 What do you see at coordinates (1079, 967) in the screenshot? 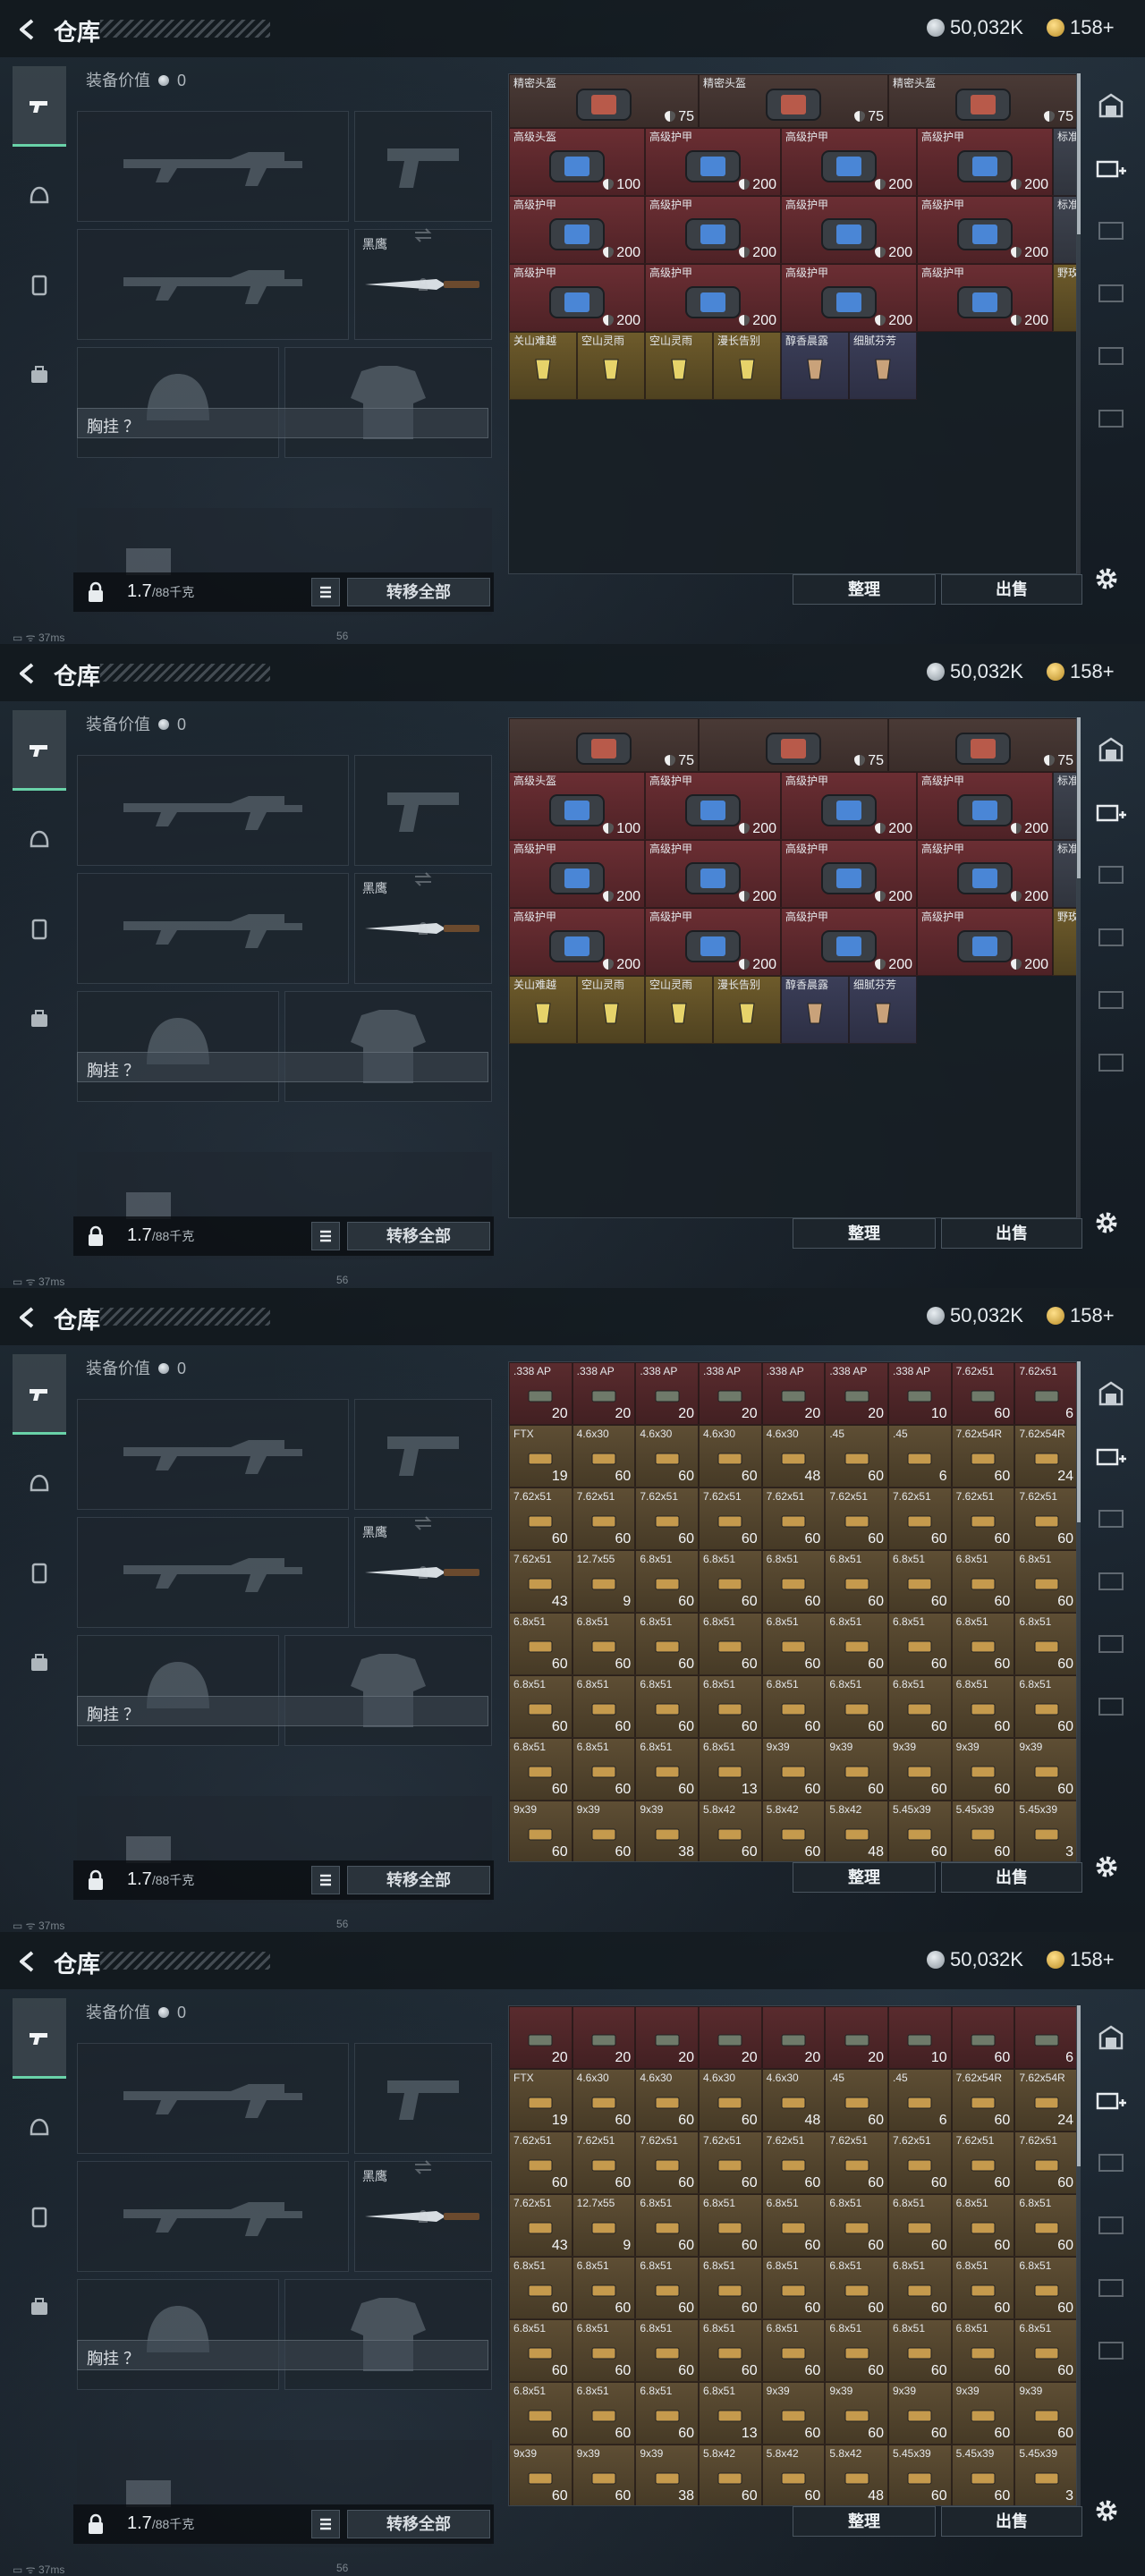
I see `inventory-scrollbar` at bounding box center [1079, 967].